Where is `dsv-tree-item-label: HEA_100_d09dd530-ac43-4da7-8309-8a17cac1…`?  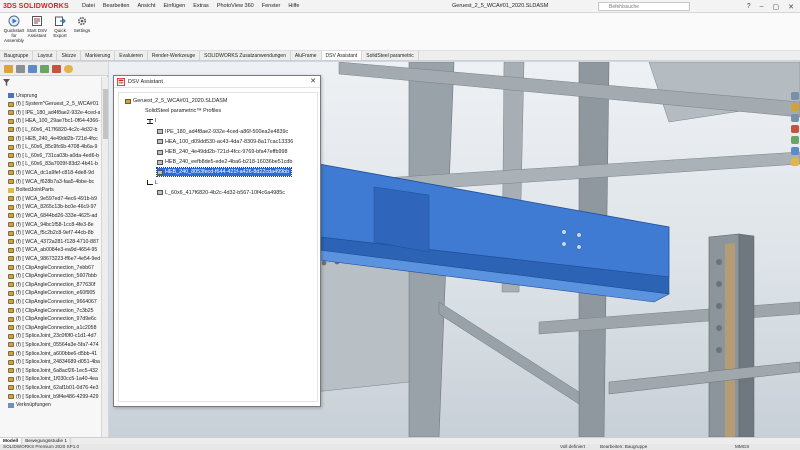
dsv-tree-item-label: HEA_100_d09dd530-ac43-4da7-8309-8a17cac1… is located at coordinates (229, 141).